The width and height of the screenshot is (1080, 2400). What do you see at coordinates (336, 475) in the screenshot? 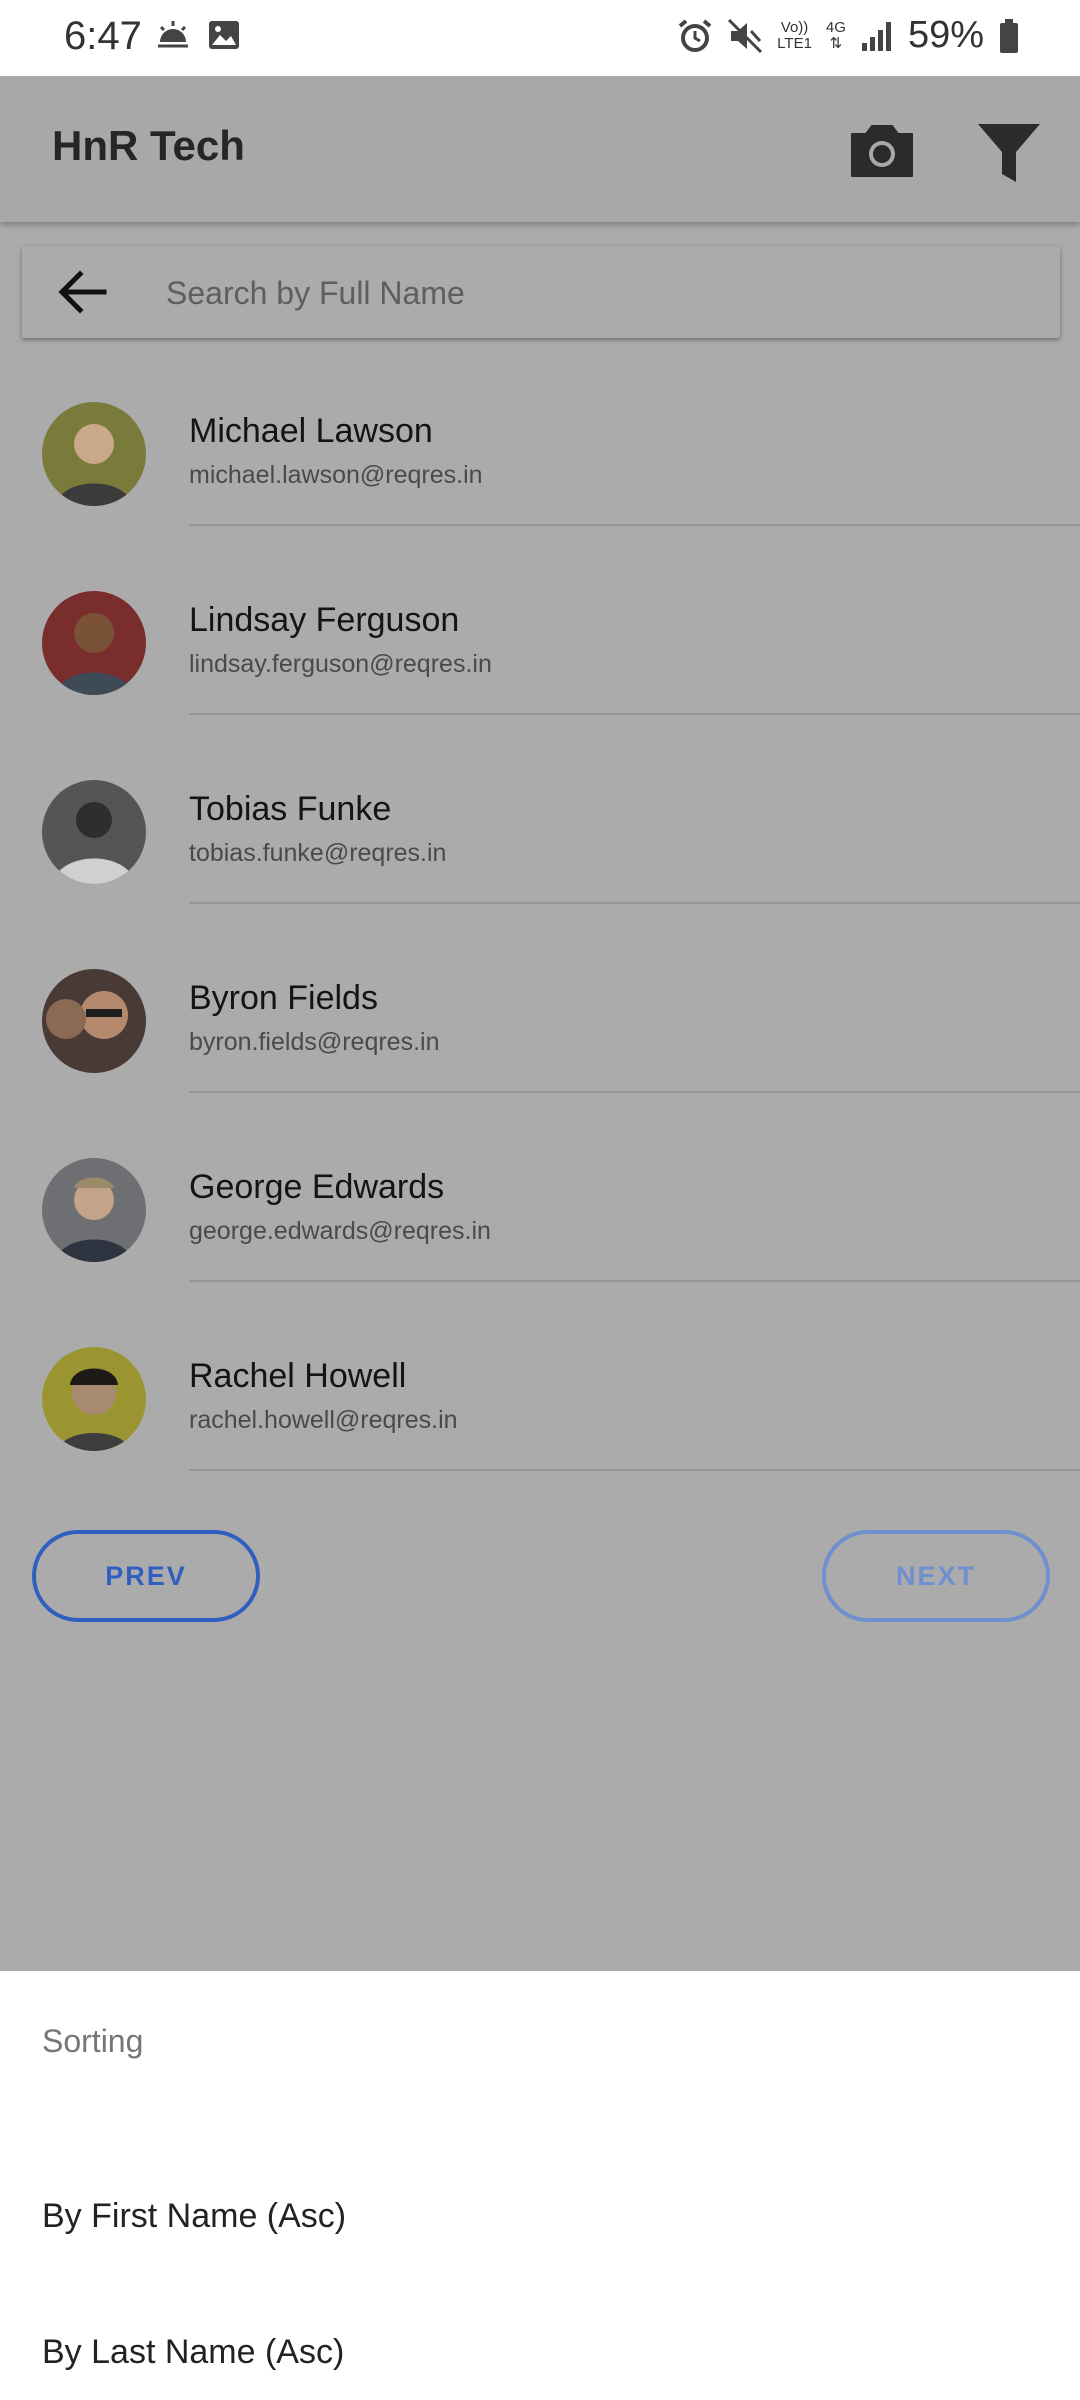
I see `user-email: michael.lawson@reqres.in` at bounding box center [336, 475].